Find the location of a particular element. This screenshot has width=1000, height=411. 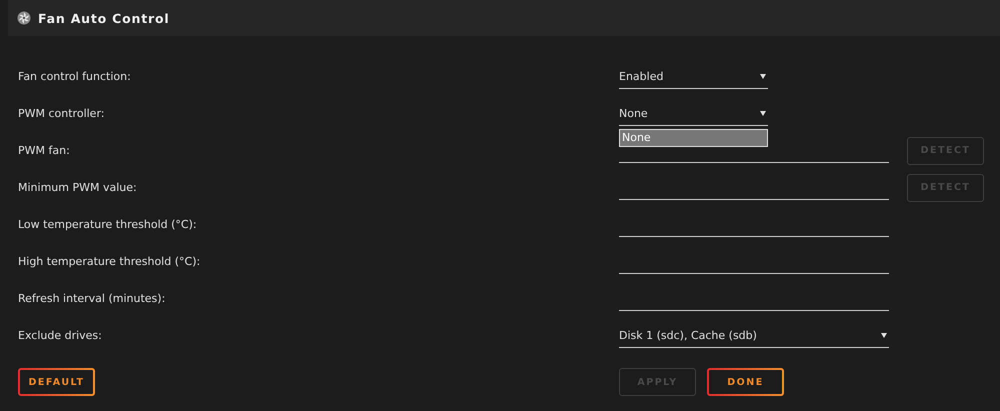

field-label: Minimum PWM value: is located at coordinates (78, 187).